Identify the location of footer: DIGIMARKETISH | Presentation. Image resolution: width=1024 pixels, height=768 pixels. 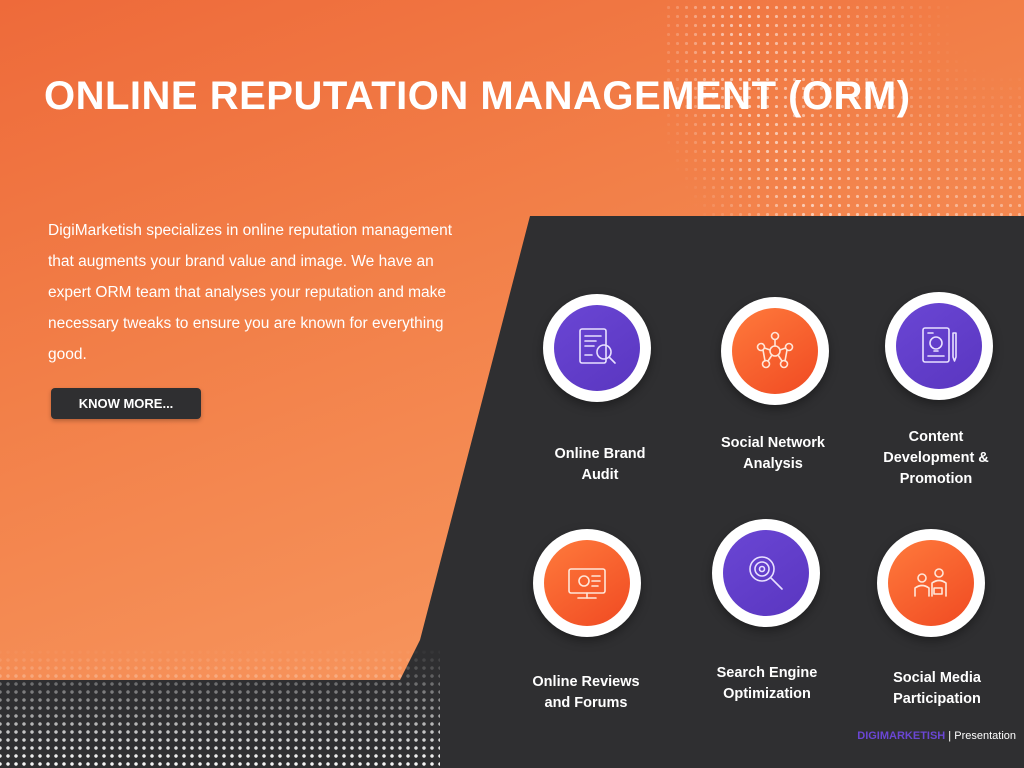
(936, 736).